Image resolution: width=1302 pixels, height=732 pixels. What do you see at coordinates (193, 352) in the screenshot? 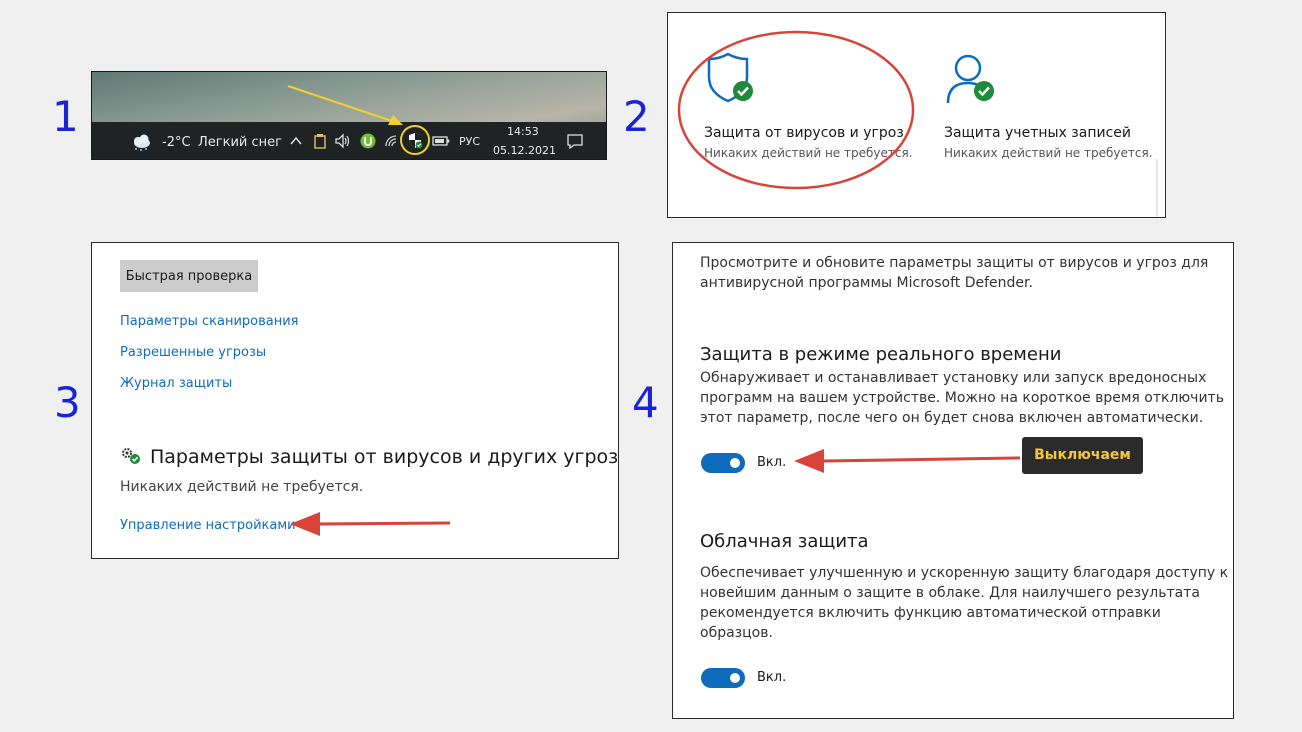
I see `allowed-threats-link: Разрешенные угрозы` at bounding box center [193, 352].